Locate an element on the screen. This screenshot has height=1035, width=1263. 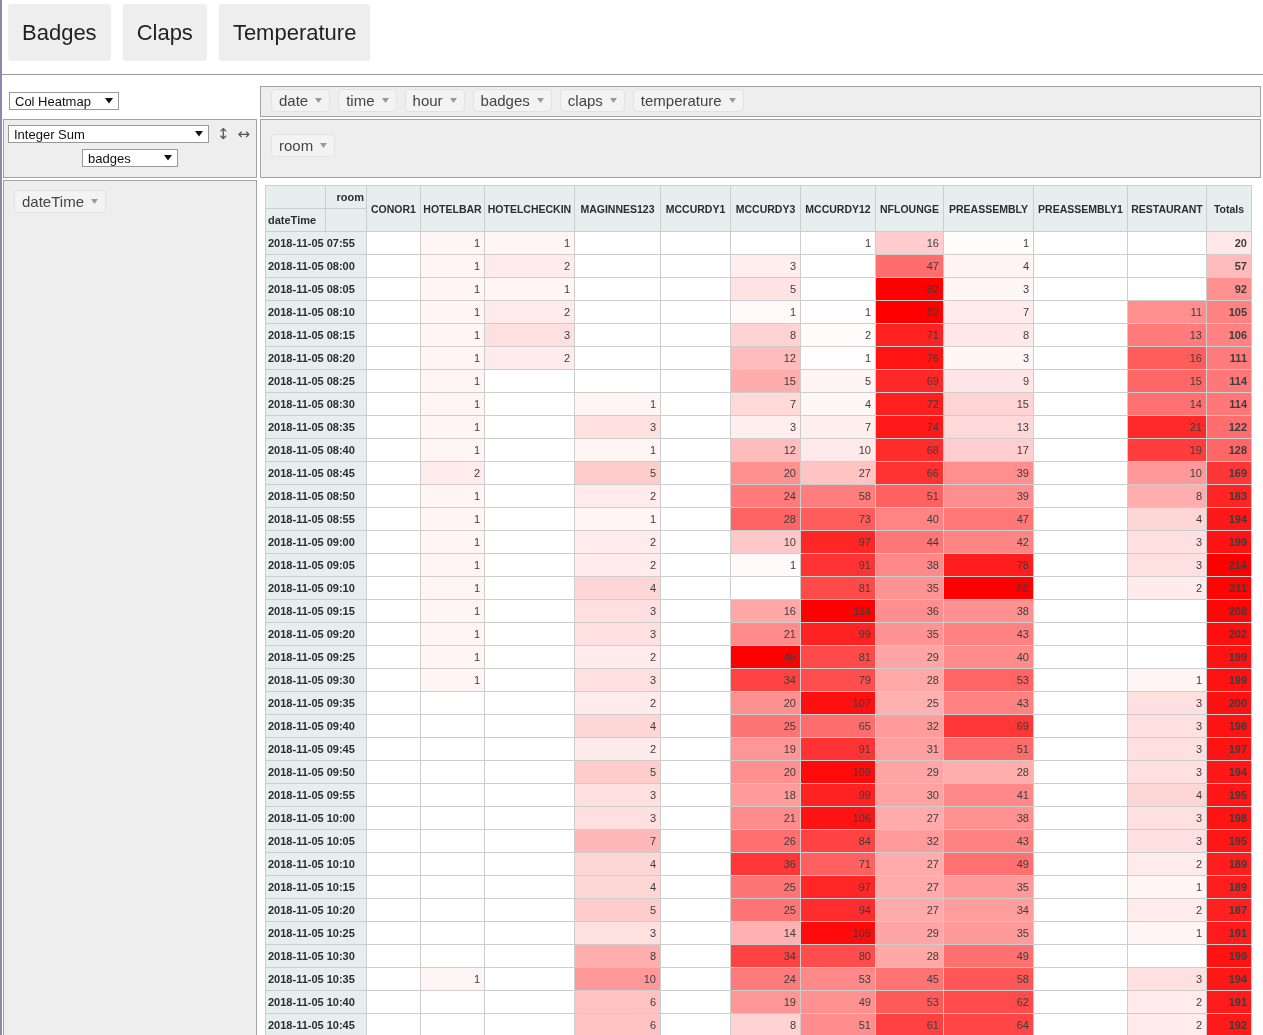
row-header: 2018-11-05 10:25 is located at coordinates (316, 933).